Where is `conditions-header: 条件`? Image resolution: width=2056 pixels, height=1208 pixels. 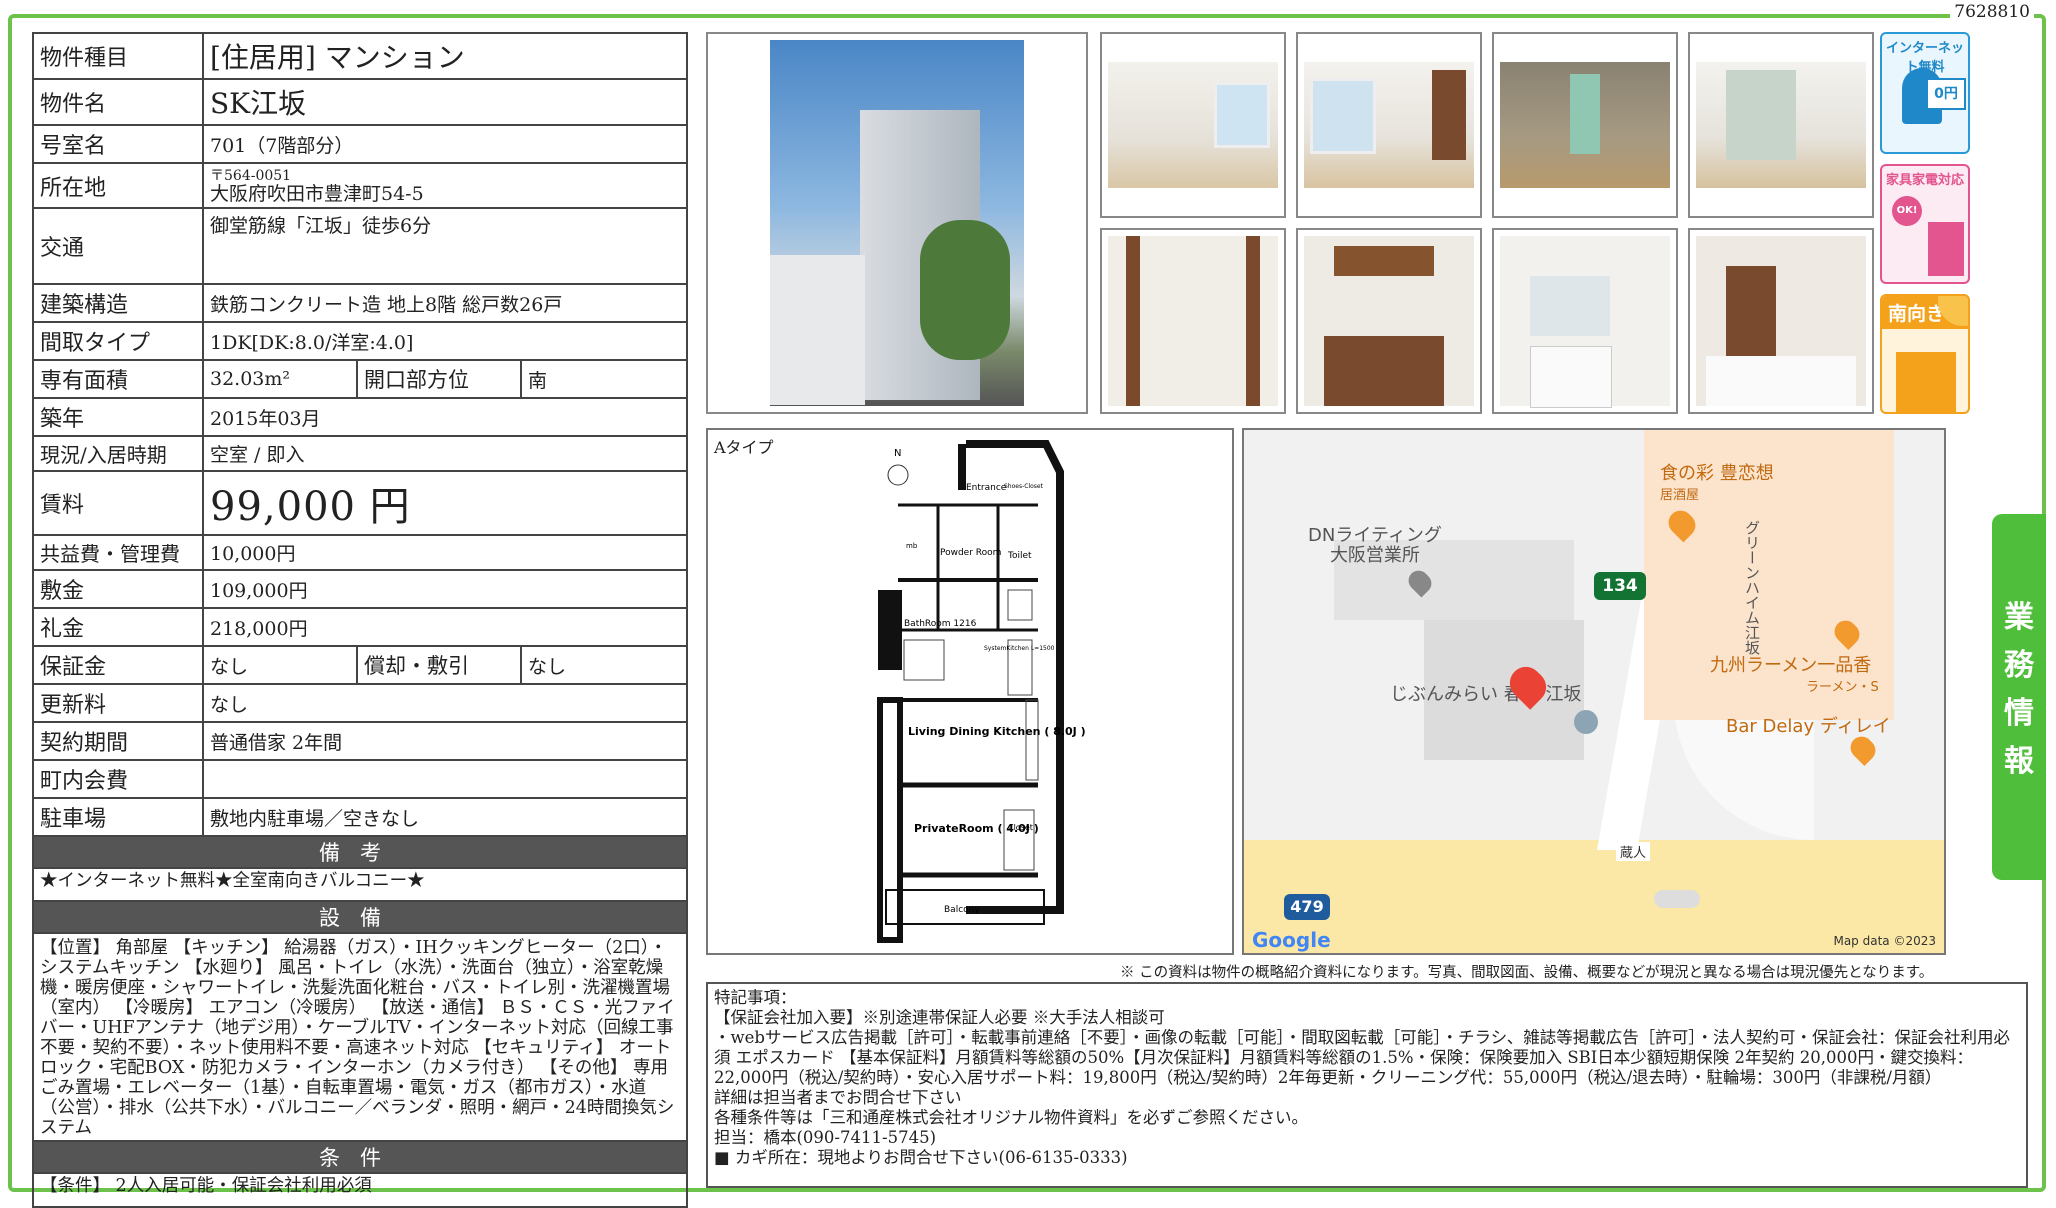
conditions-header: 条件 is located at coordinates (360, 1157).